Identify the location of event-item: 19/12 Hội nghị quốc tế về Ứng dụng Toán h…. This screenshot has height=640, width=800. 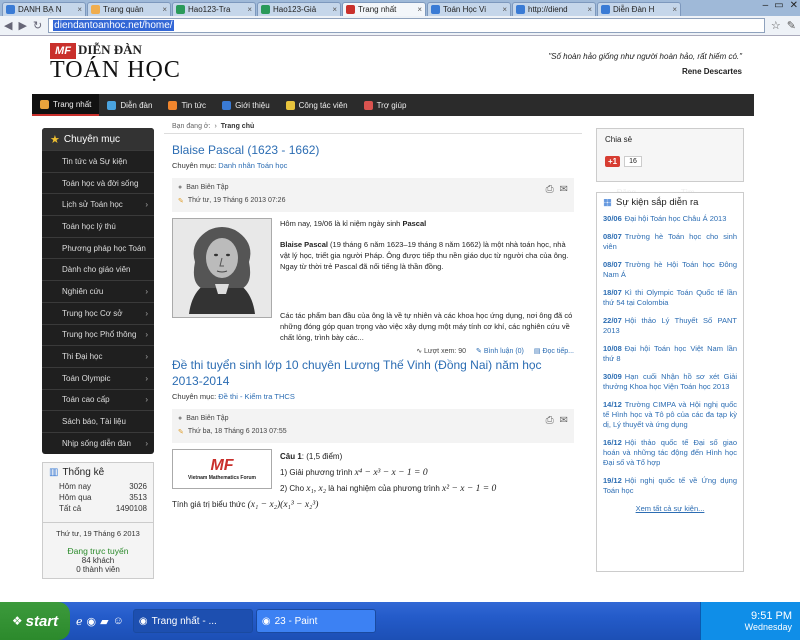
(670, 486).